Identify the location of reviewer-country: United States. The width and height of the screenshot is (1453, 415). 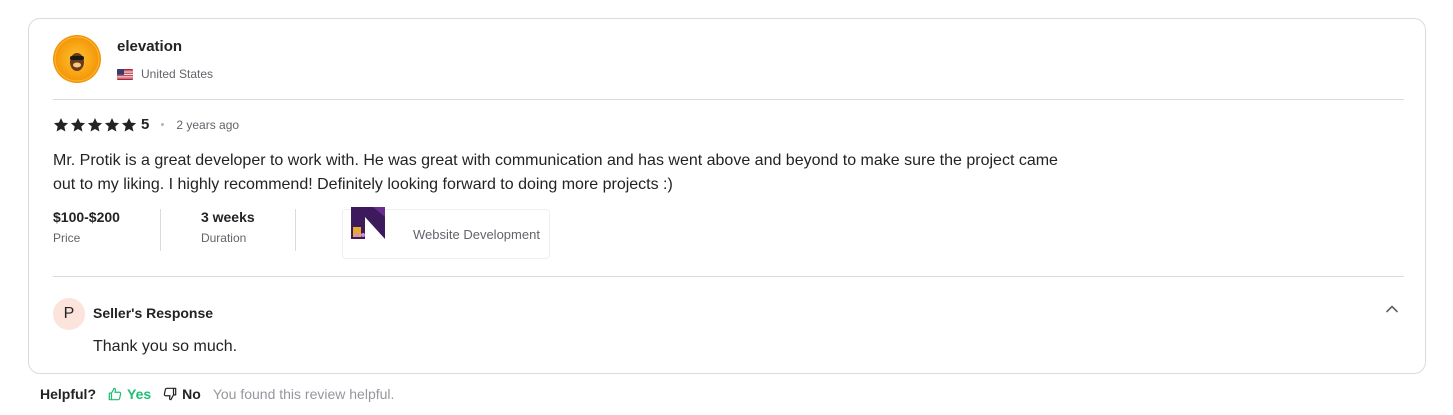
(165, 74).